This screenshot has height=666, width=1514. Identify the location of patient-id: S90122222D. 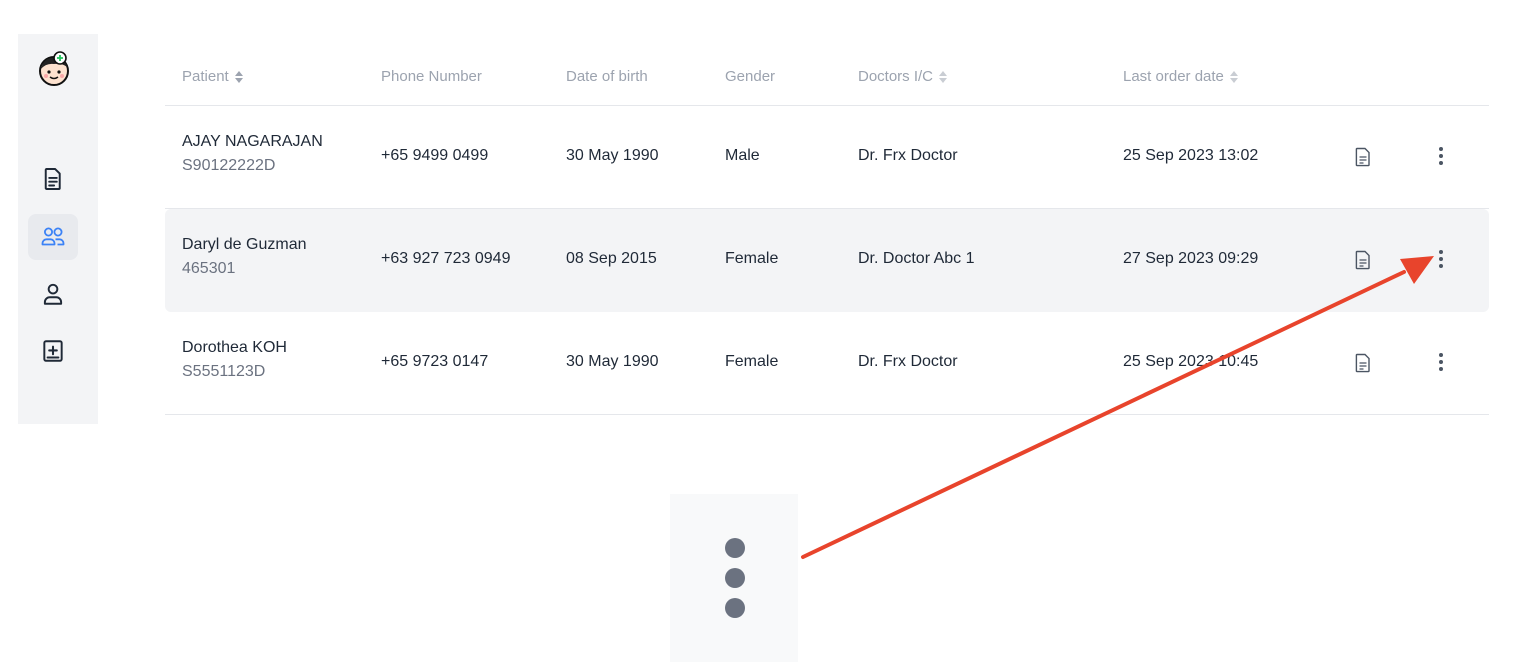
(229, 165).